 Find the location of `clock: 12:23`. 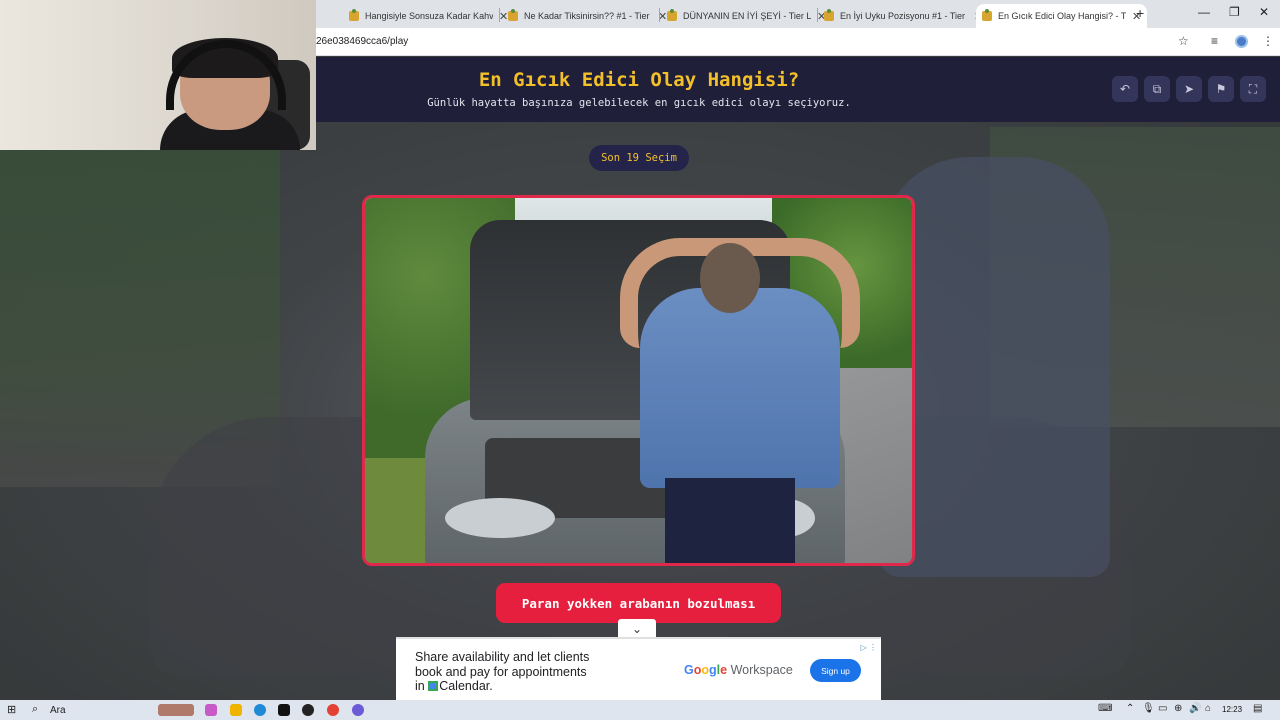

clock: 12:23 is located at coordinates (1232, 709).